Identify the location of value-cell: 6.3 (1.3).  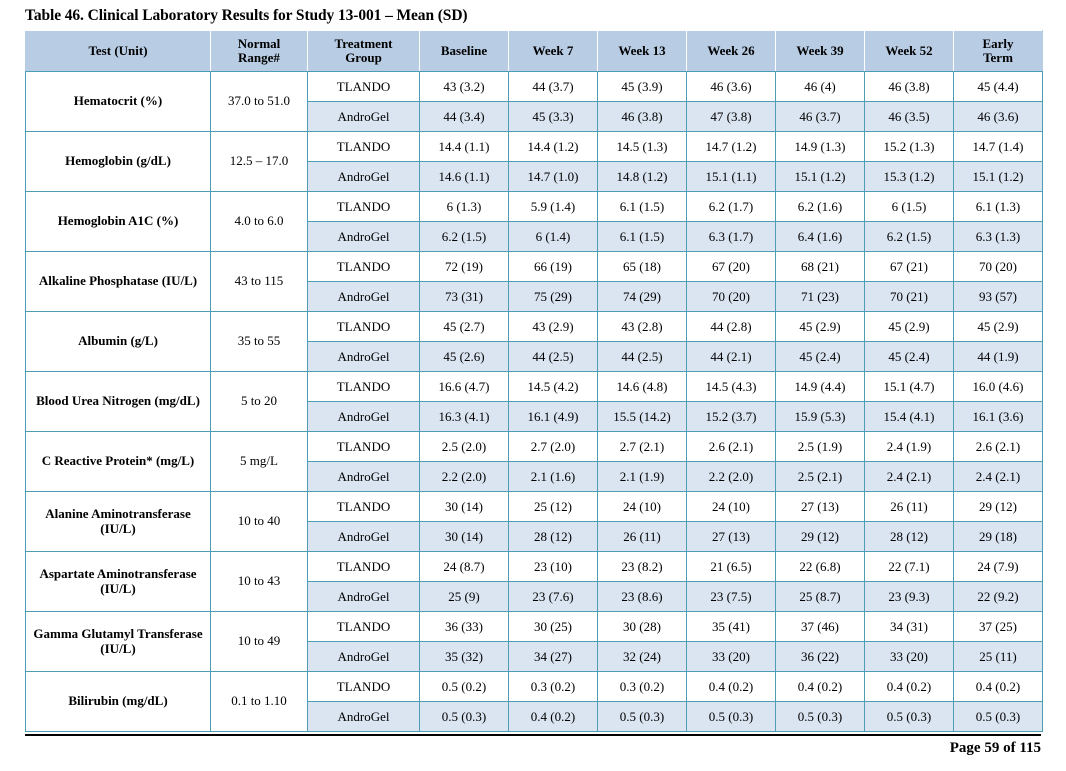
(998, 236).